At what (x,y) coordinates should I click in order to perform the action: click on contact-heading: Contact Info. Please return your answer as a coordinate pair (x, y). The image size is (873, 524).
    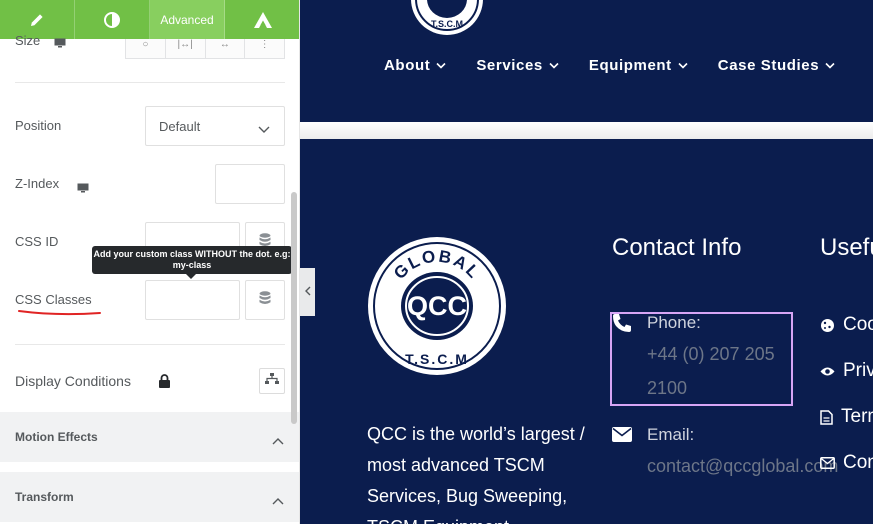
    Looking at the image, I should click on (677, 247).